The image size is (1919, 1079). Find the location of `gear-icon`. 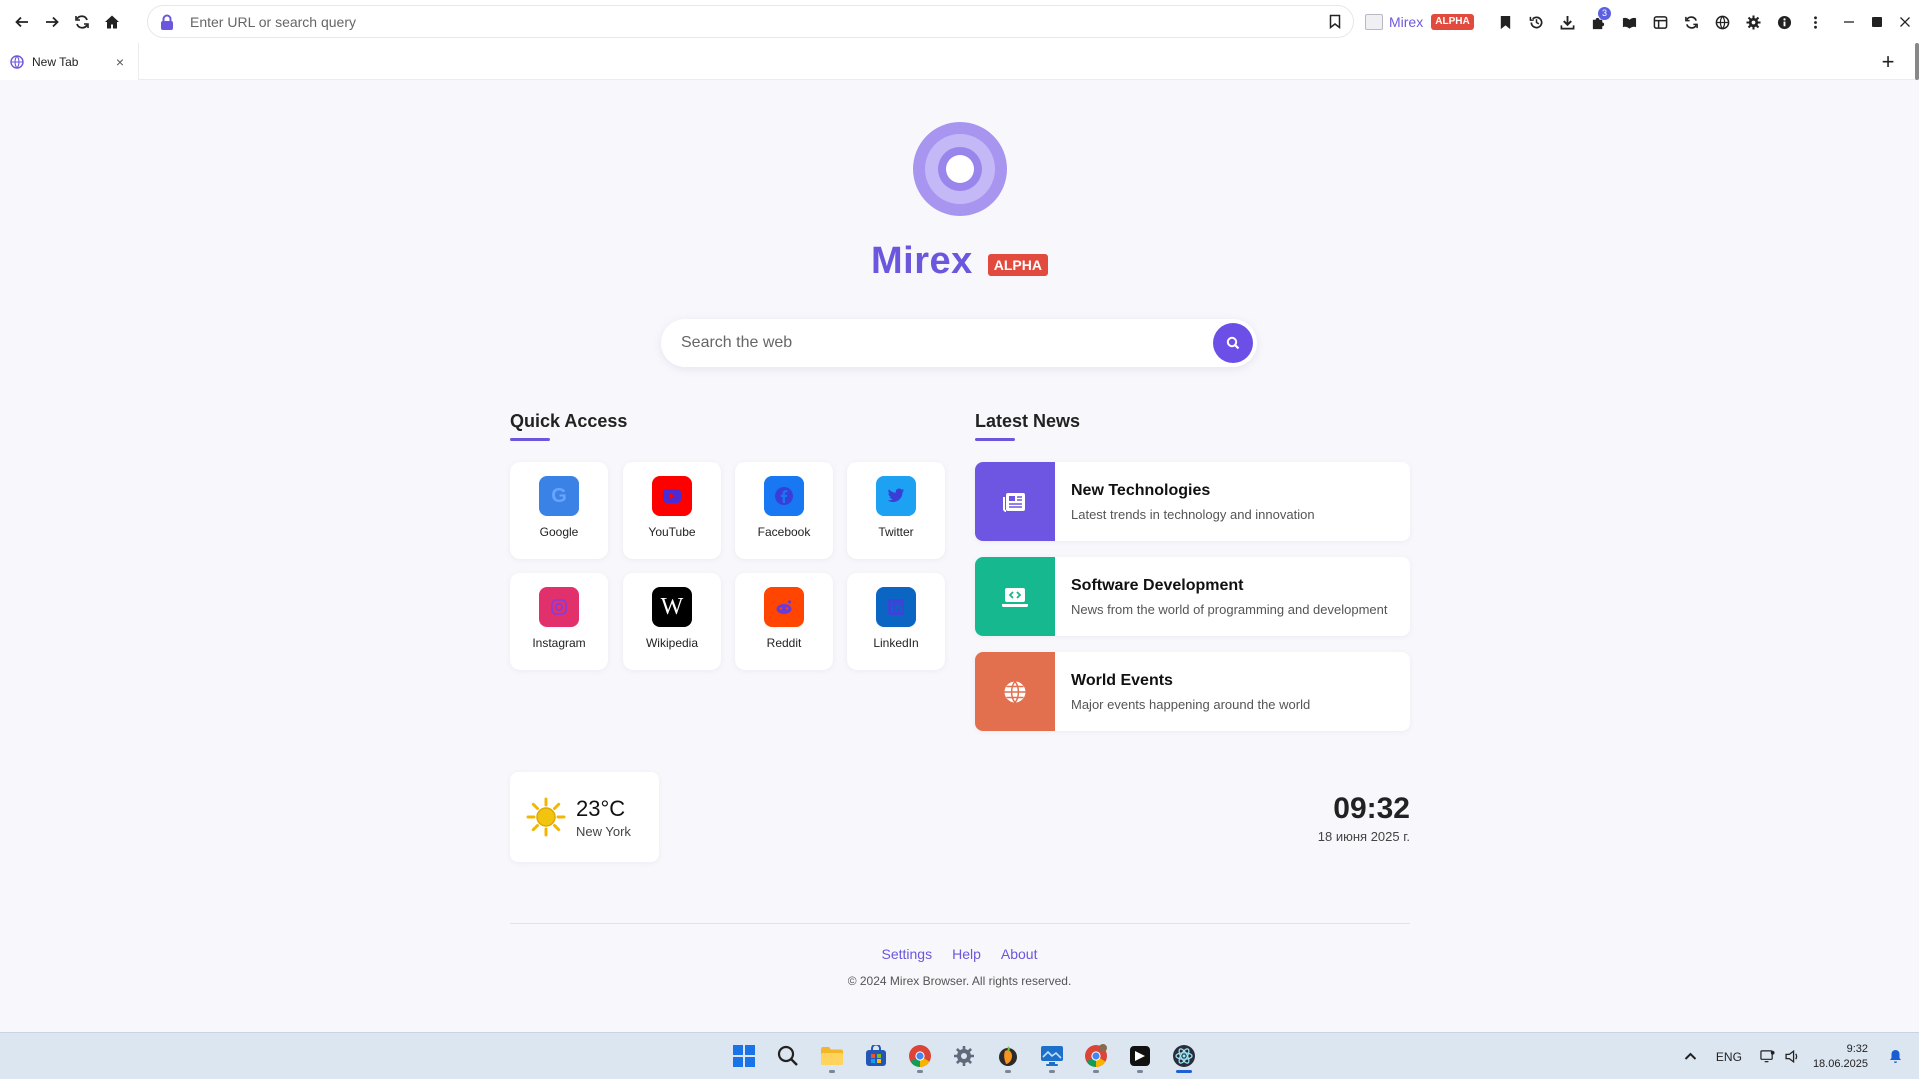

gear-icon is located at coordinates (1753, 22).